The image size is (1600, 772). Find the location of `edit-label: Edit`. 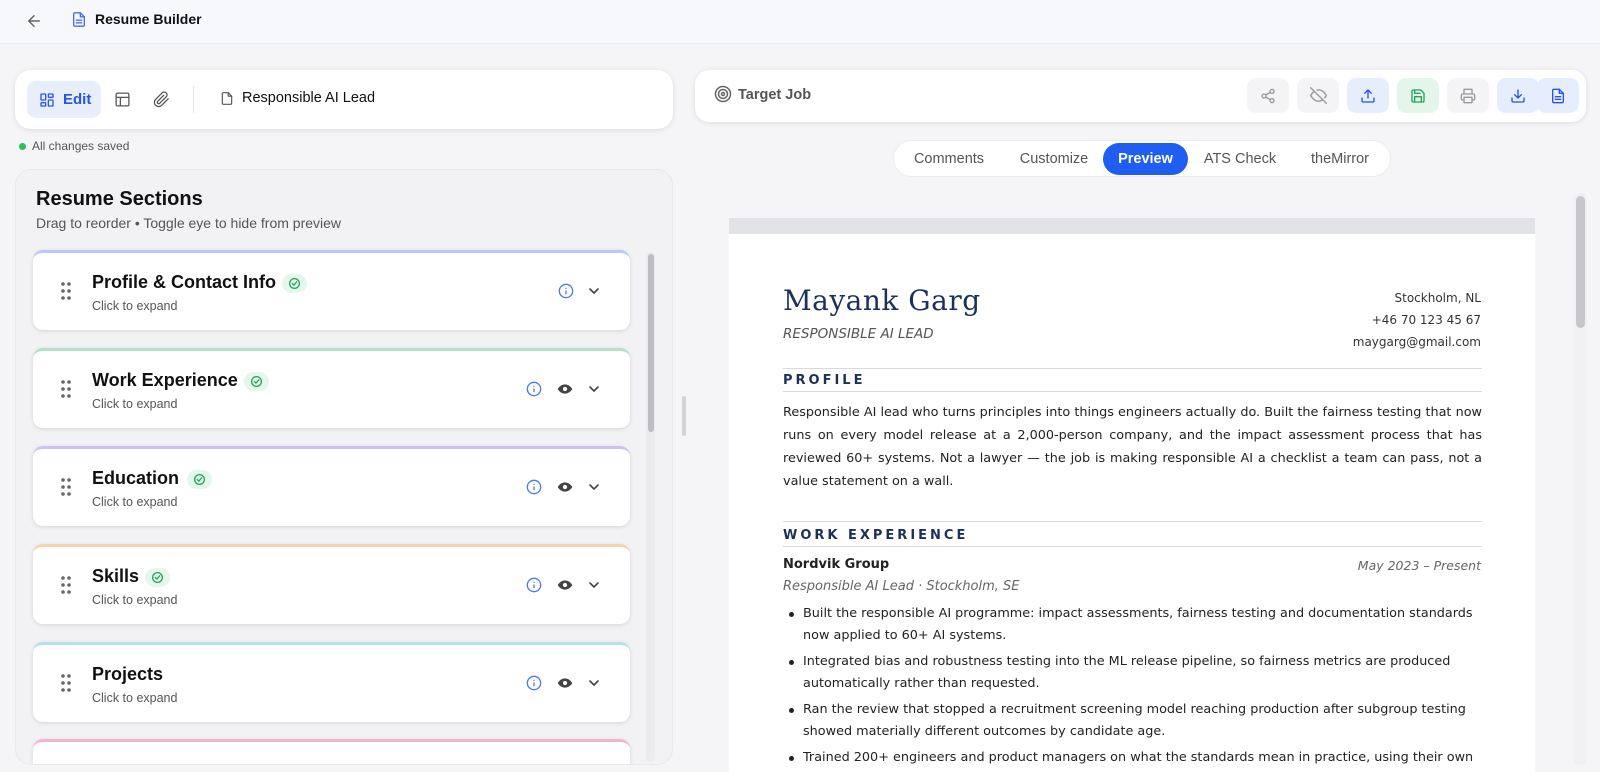

edit-label: Edit is located at coordinates (77, 99).